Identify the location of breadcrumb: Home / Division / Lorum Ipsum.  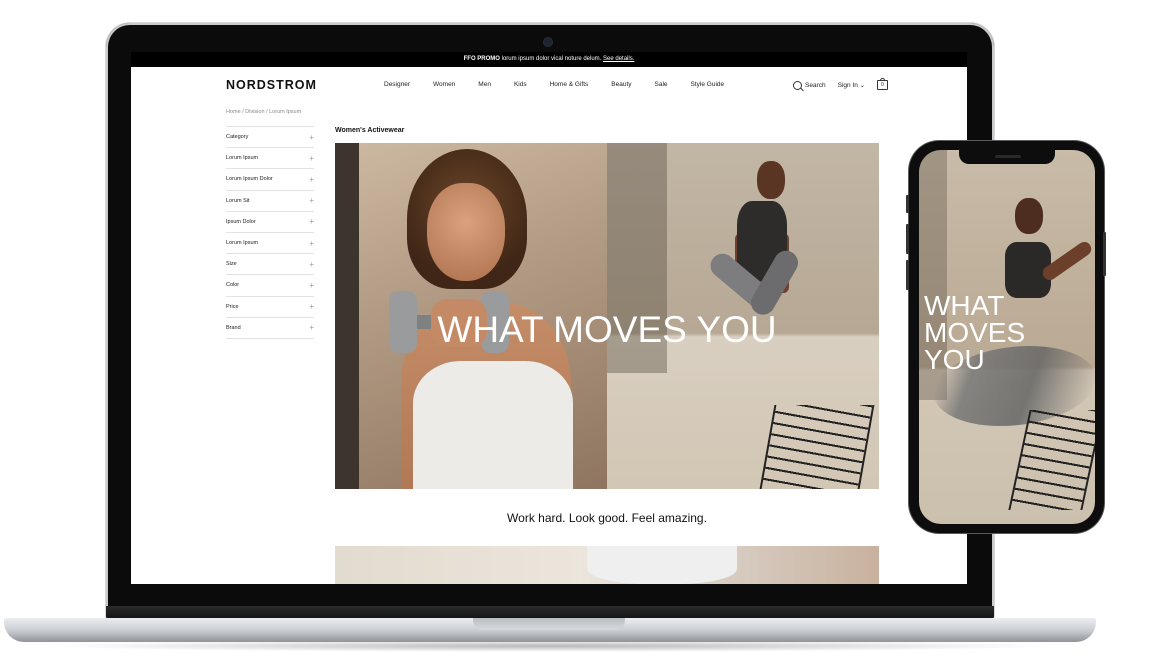
(263, 112).